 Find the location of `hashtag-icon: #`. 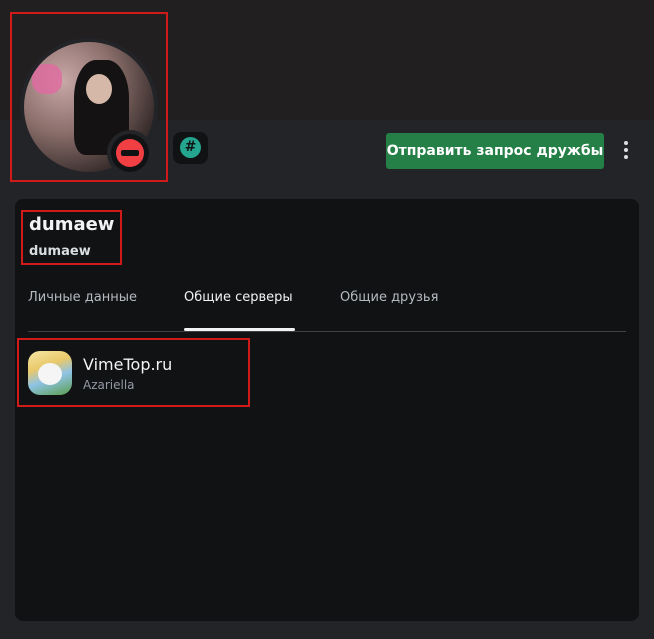

hashtag-icon: # is located at coordinates (190, 147).